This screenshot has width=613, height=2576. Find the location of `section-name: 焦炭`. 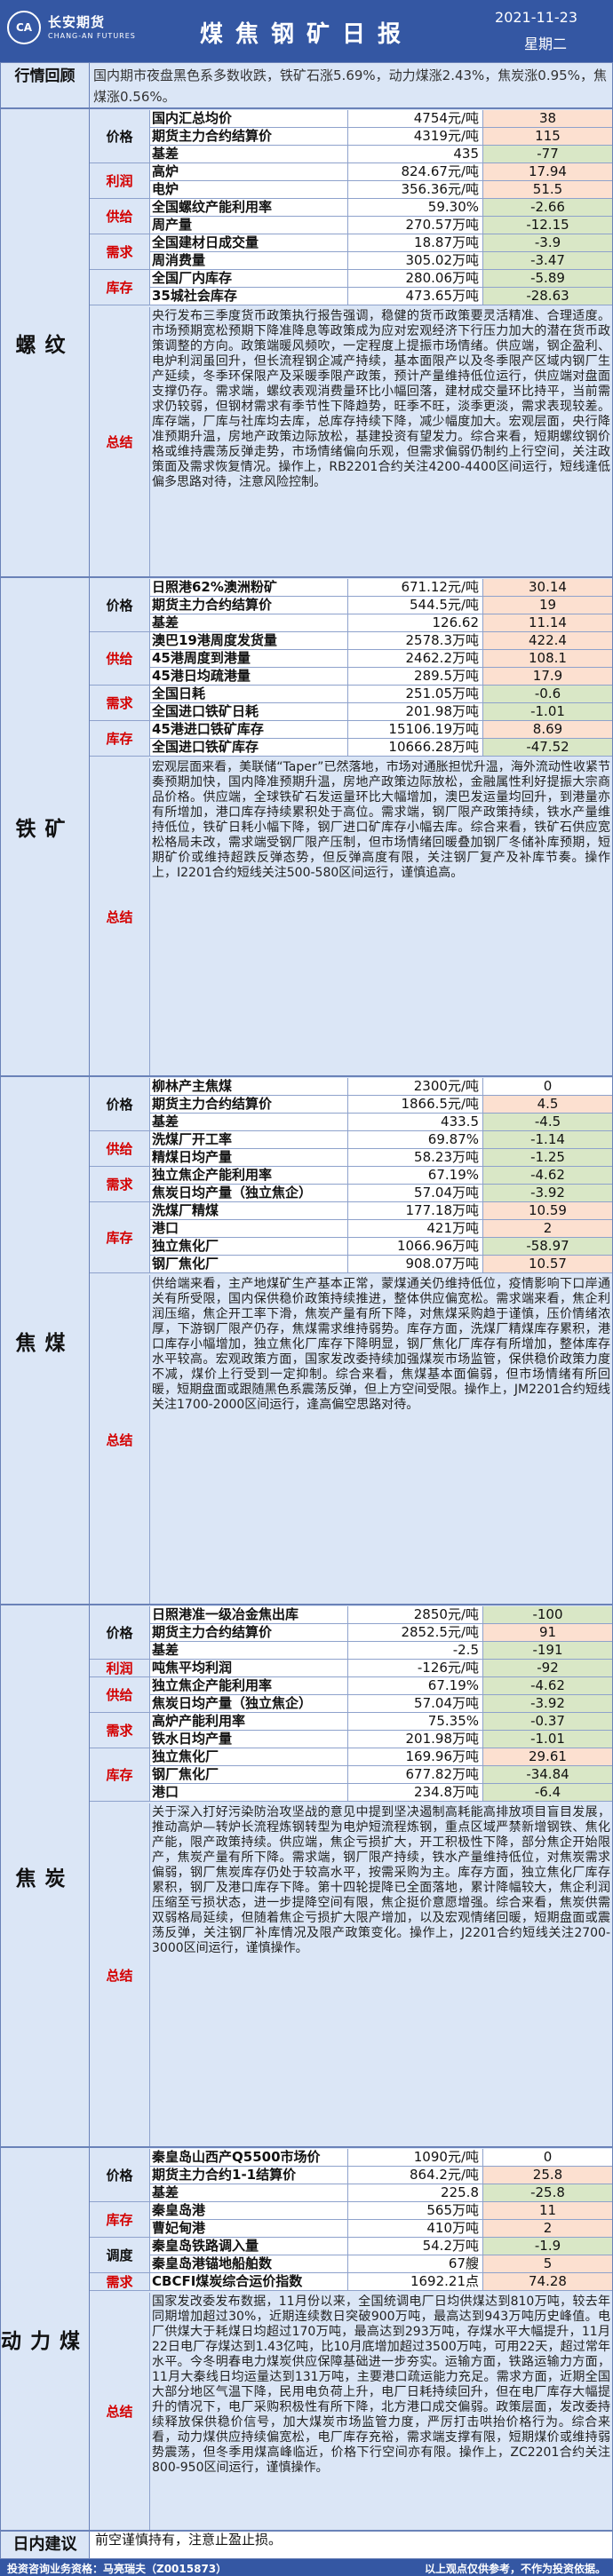

section-name: 焦炭 is located at coordinates (46, 1876).